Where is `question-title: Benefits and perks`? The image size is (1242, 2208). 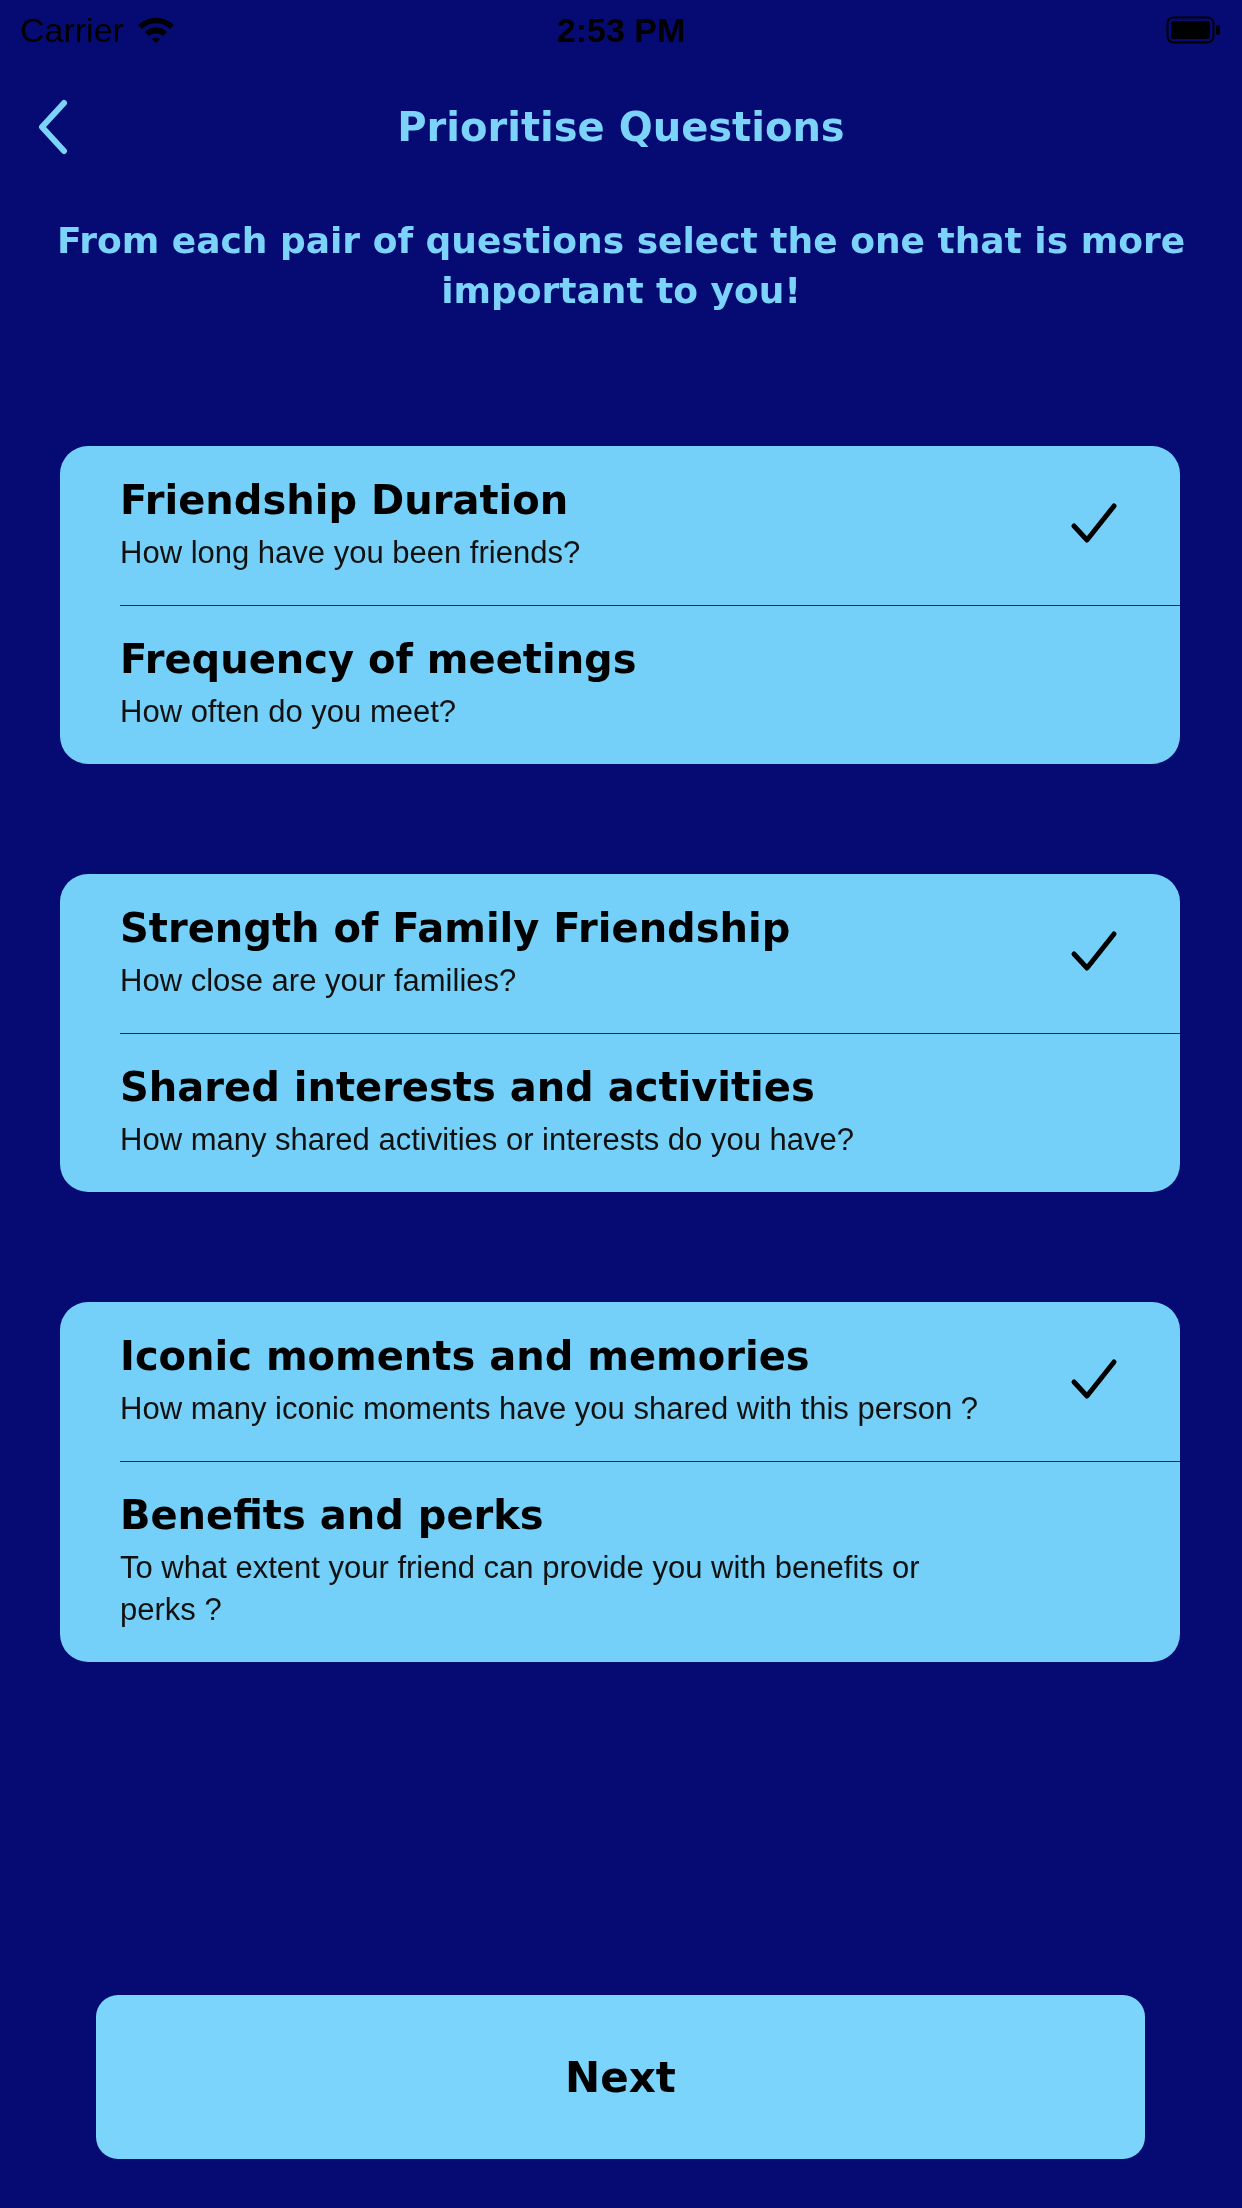
question-title: Benefits and perks is located at coordinates (332, 1515).